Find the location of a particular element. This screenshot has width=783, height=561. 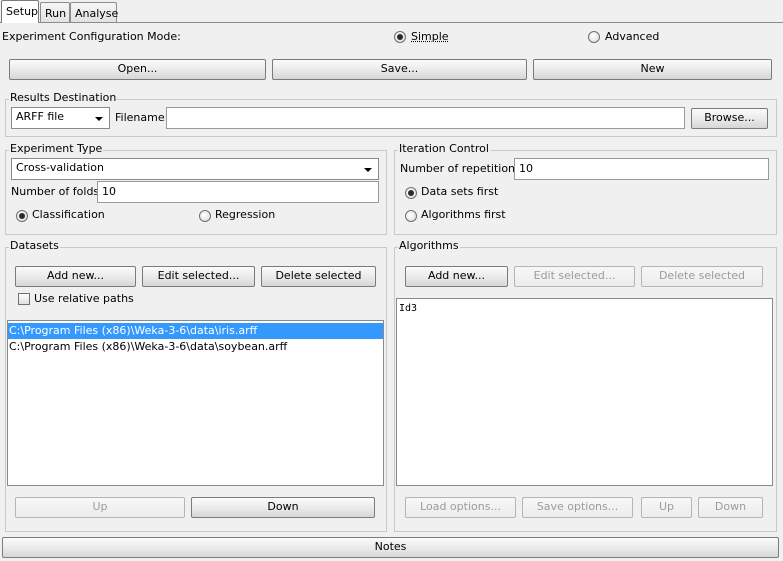

use-relative-paths-checkbox is located at coordinates (24, 299).